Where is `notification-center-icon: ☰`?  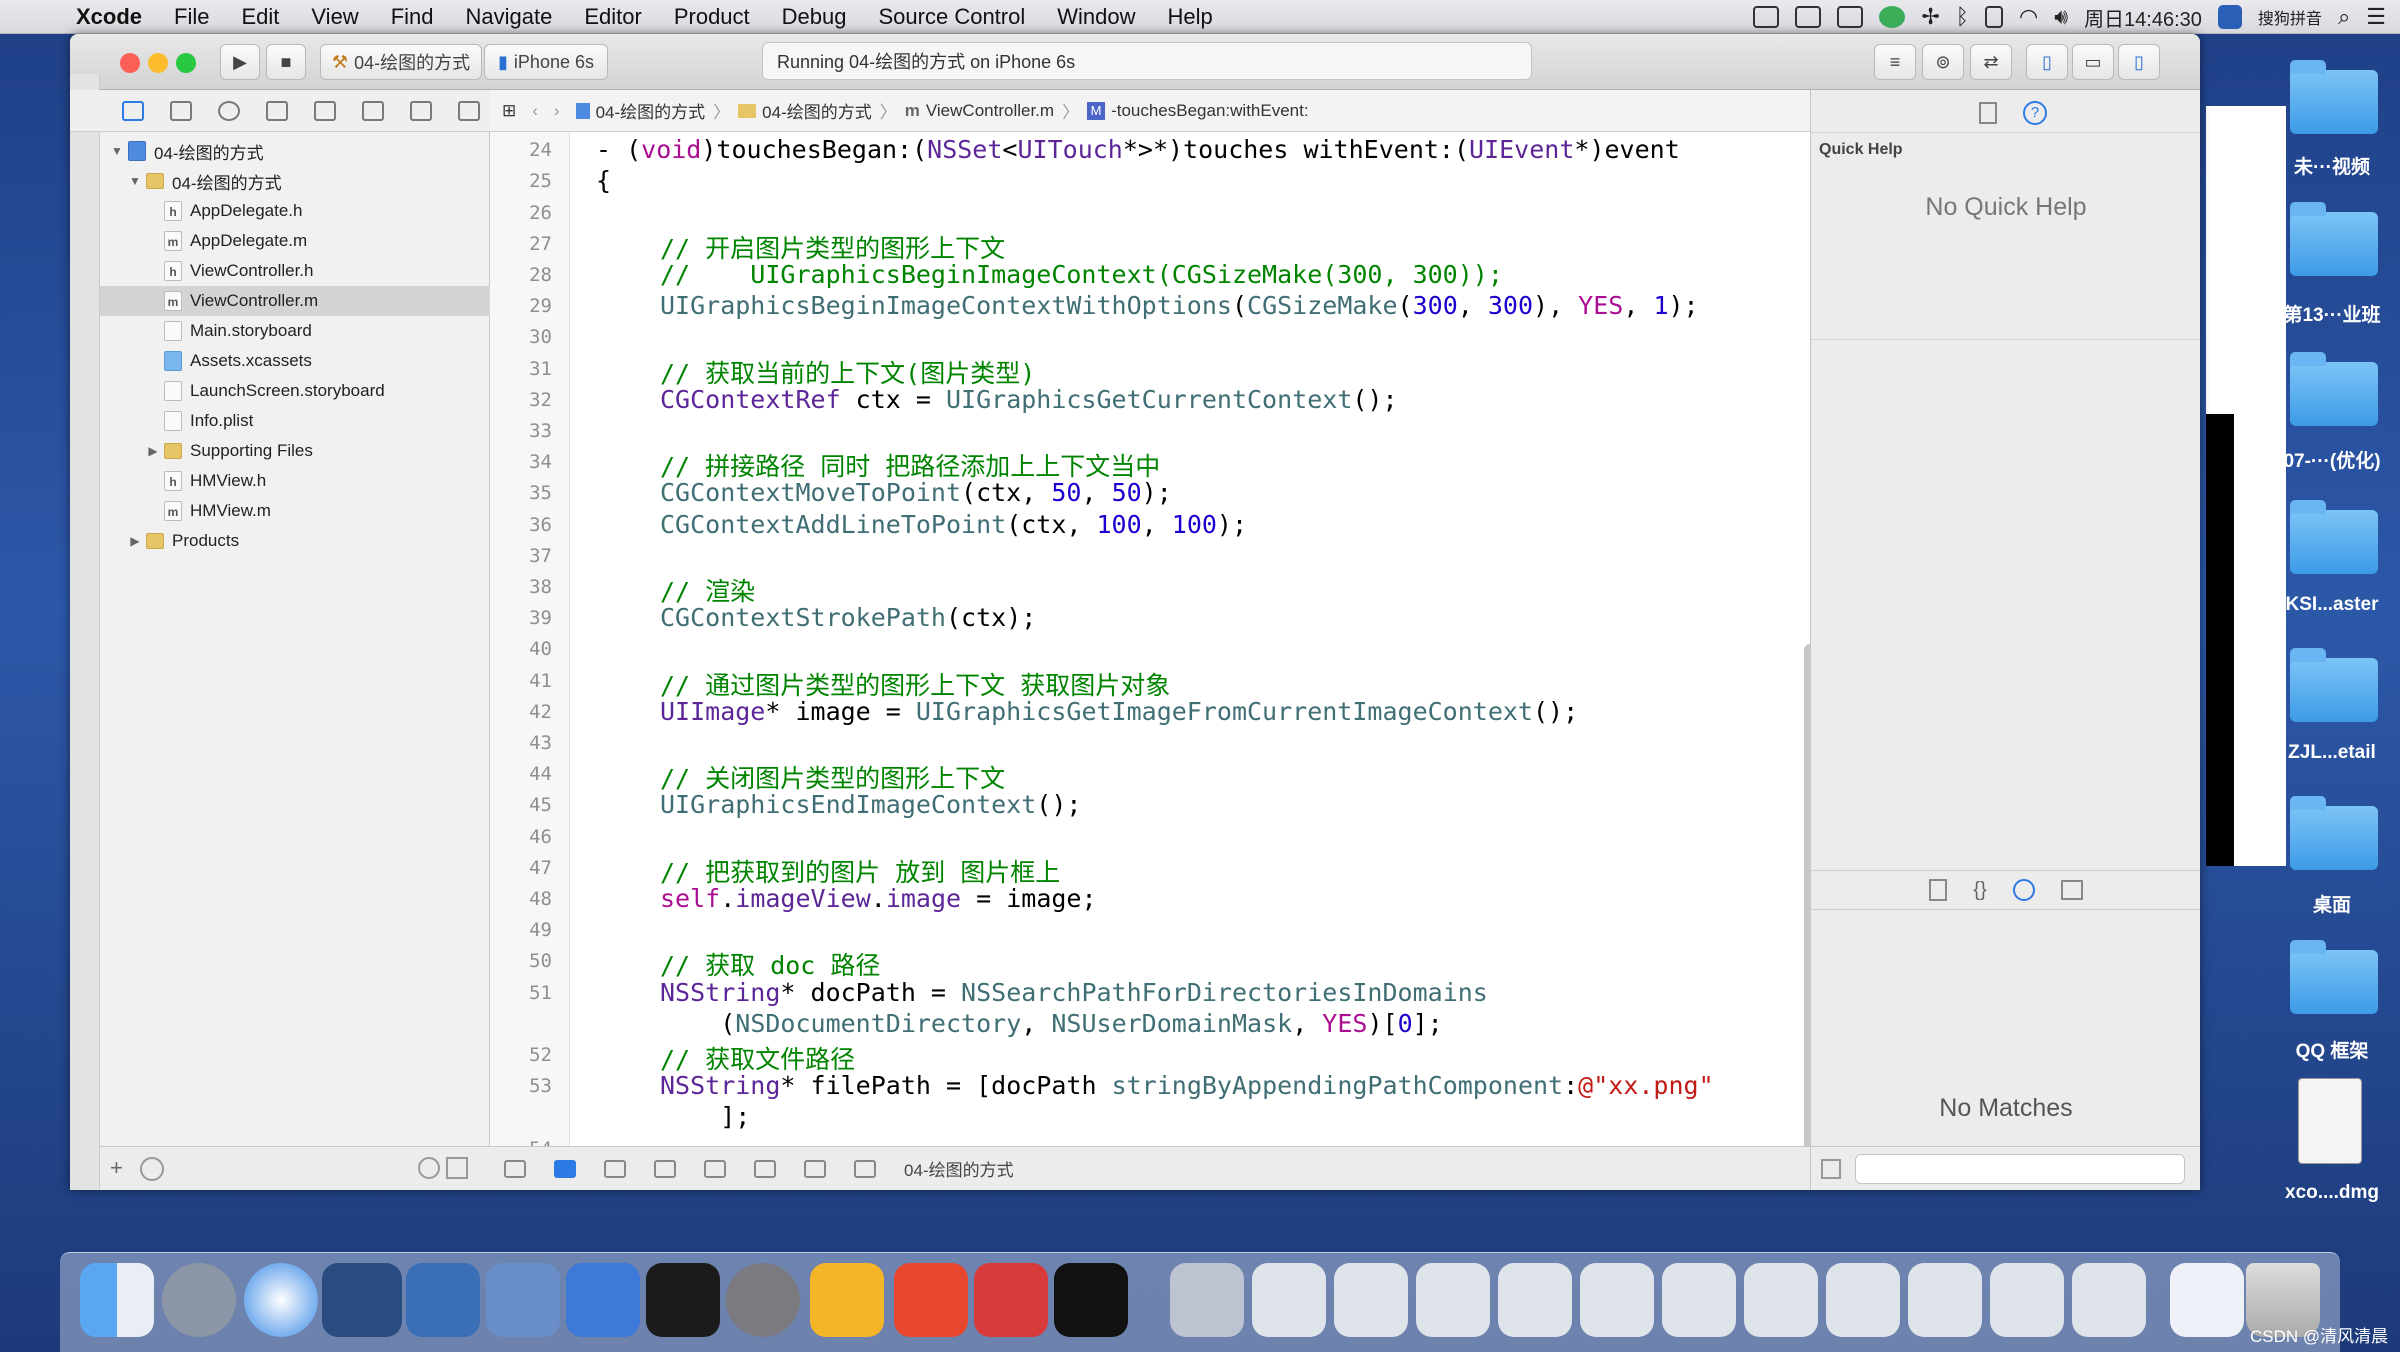
notification-center-icon: ☰ is located at coordinates (2376, 17).